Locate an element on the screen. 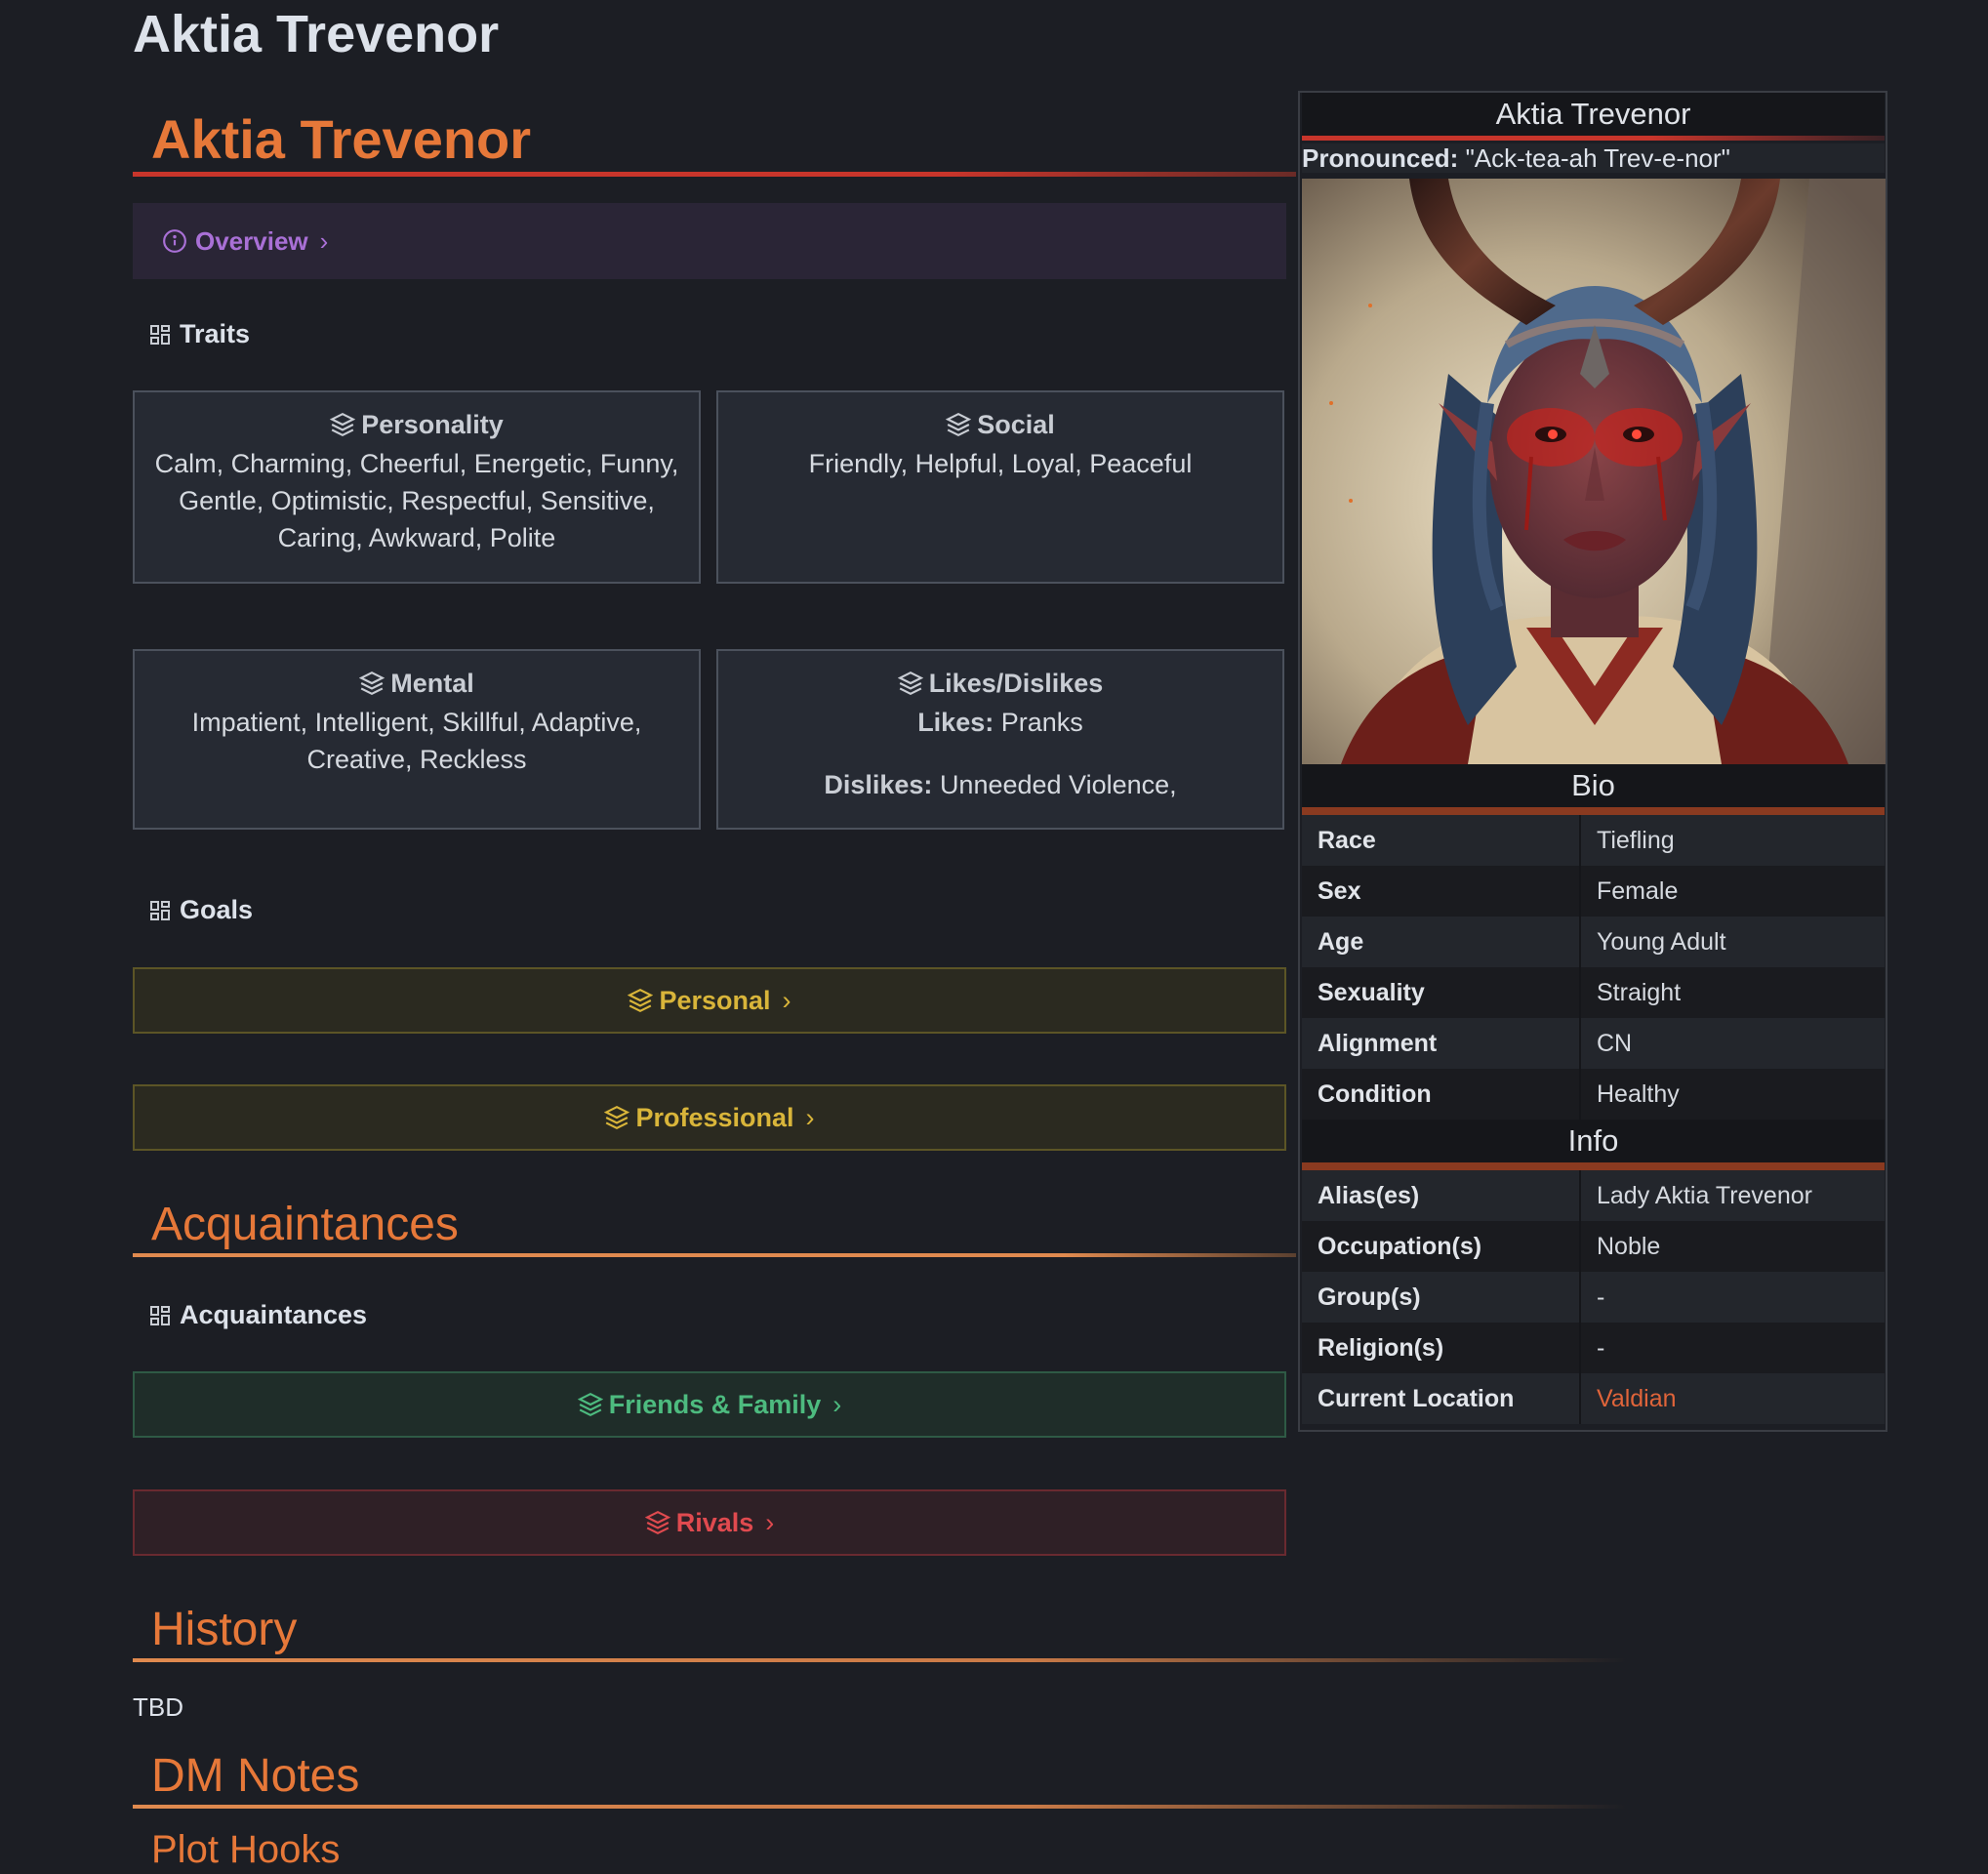  likes-dislikes-title: Likes/Dislikes is located at coordinates (1000, 683).